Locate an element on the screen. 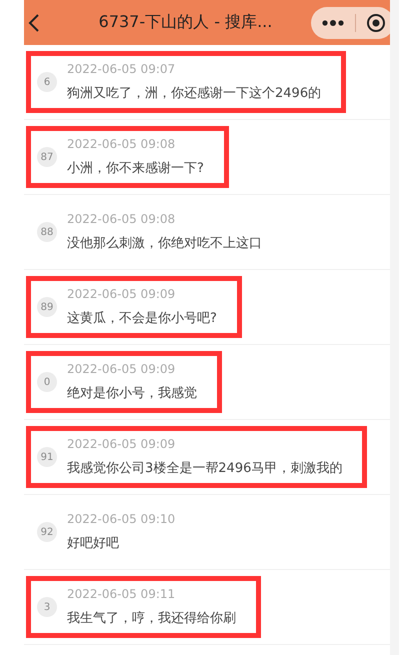 The height and width of the screenshot is (655, 404). message-text: 我生气了，哼，我还得给你刷 is located at coordinates (151, 618).